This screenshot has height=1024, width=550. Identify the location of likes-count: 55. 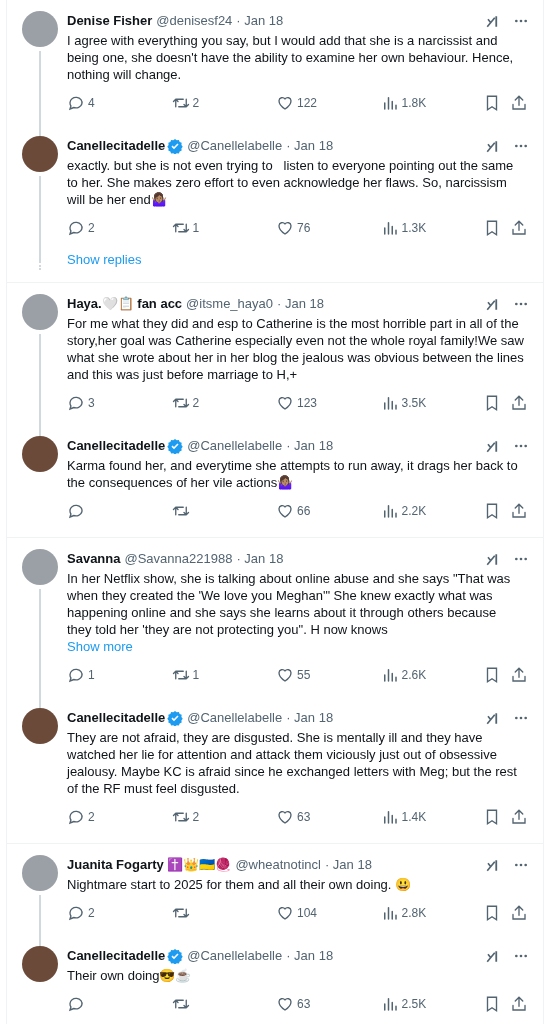
(304, 675).